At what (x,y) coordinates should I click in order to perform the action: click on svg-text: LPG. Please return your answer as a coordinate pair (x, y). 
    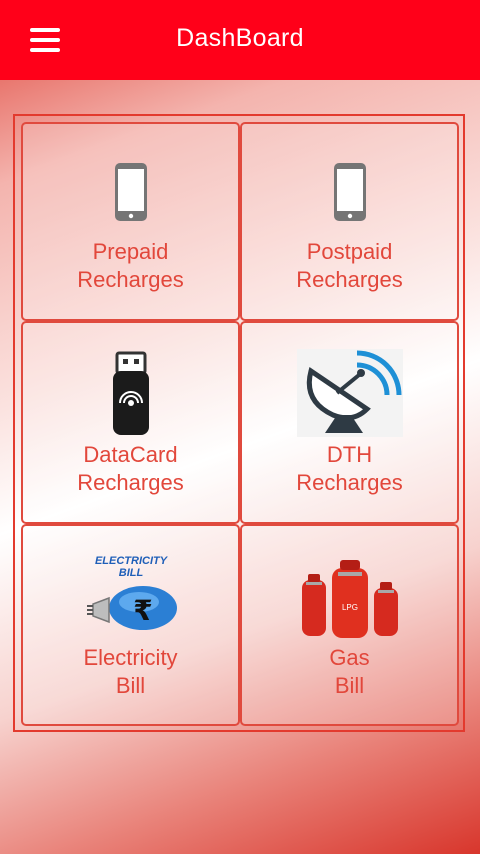
    Looking at the image, I should click on (349, 607).